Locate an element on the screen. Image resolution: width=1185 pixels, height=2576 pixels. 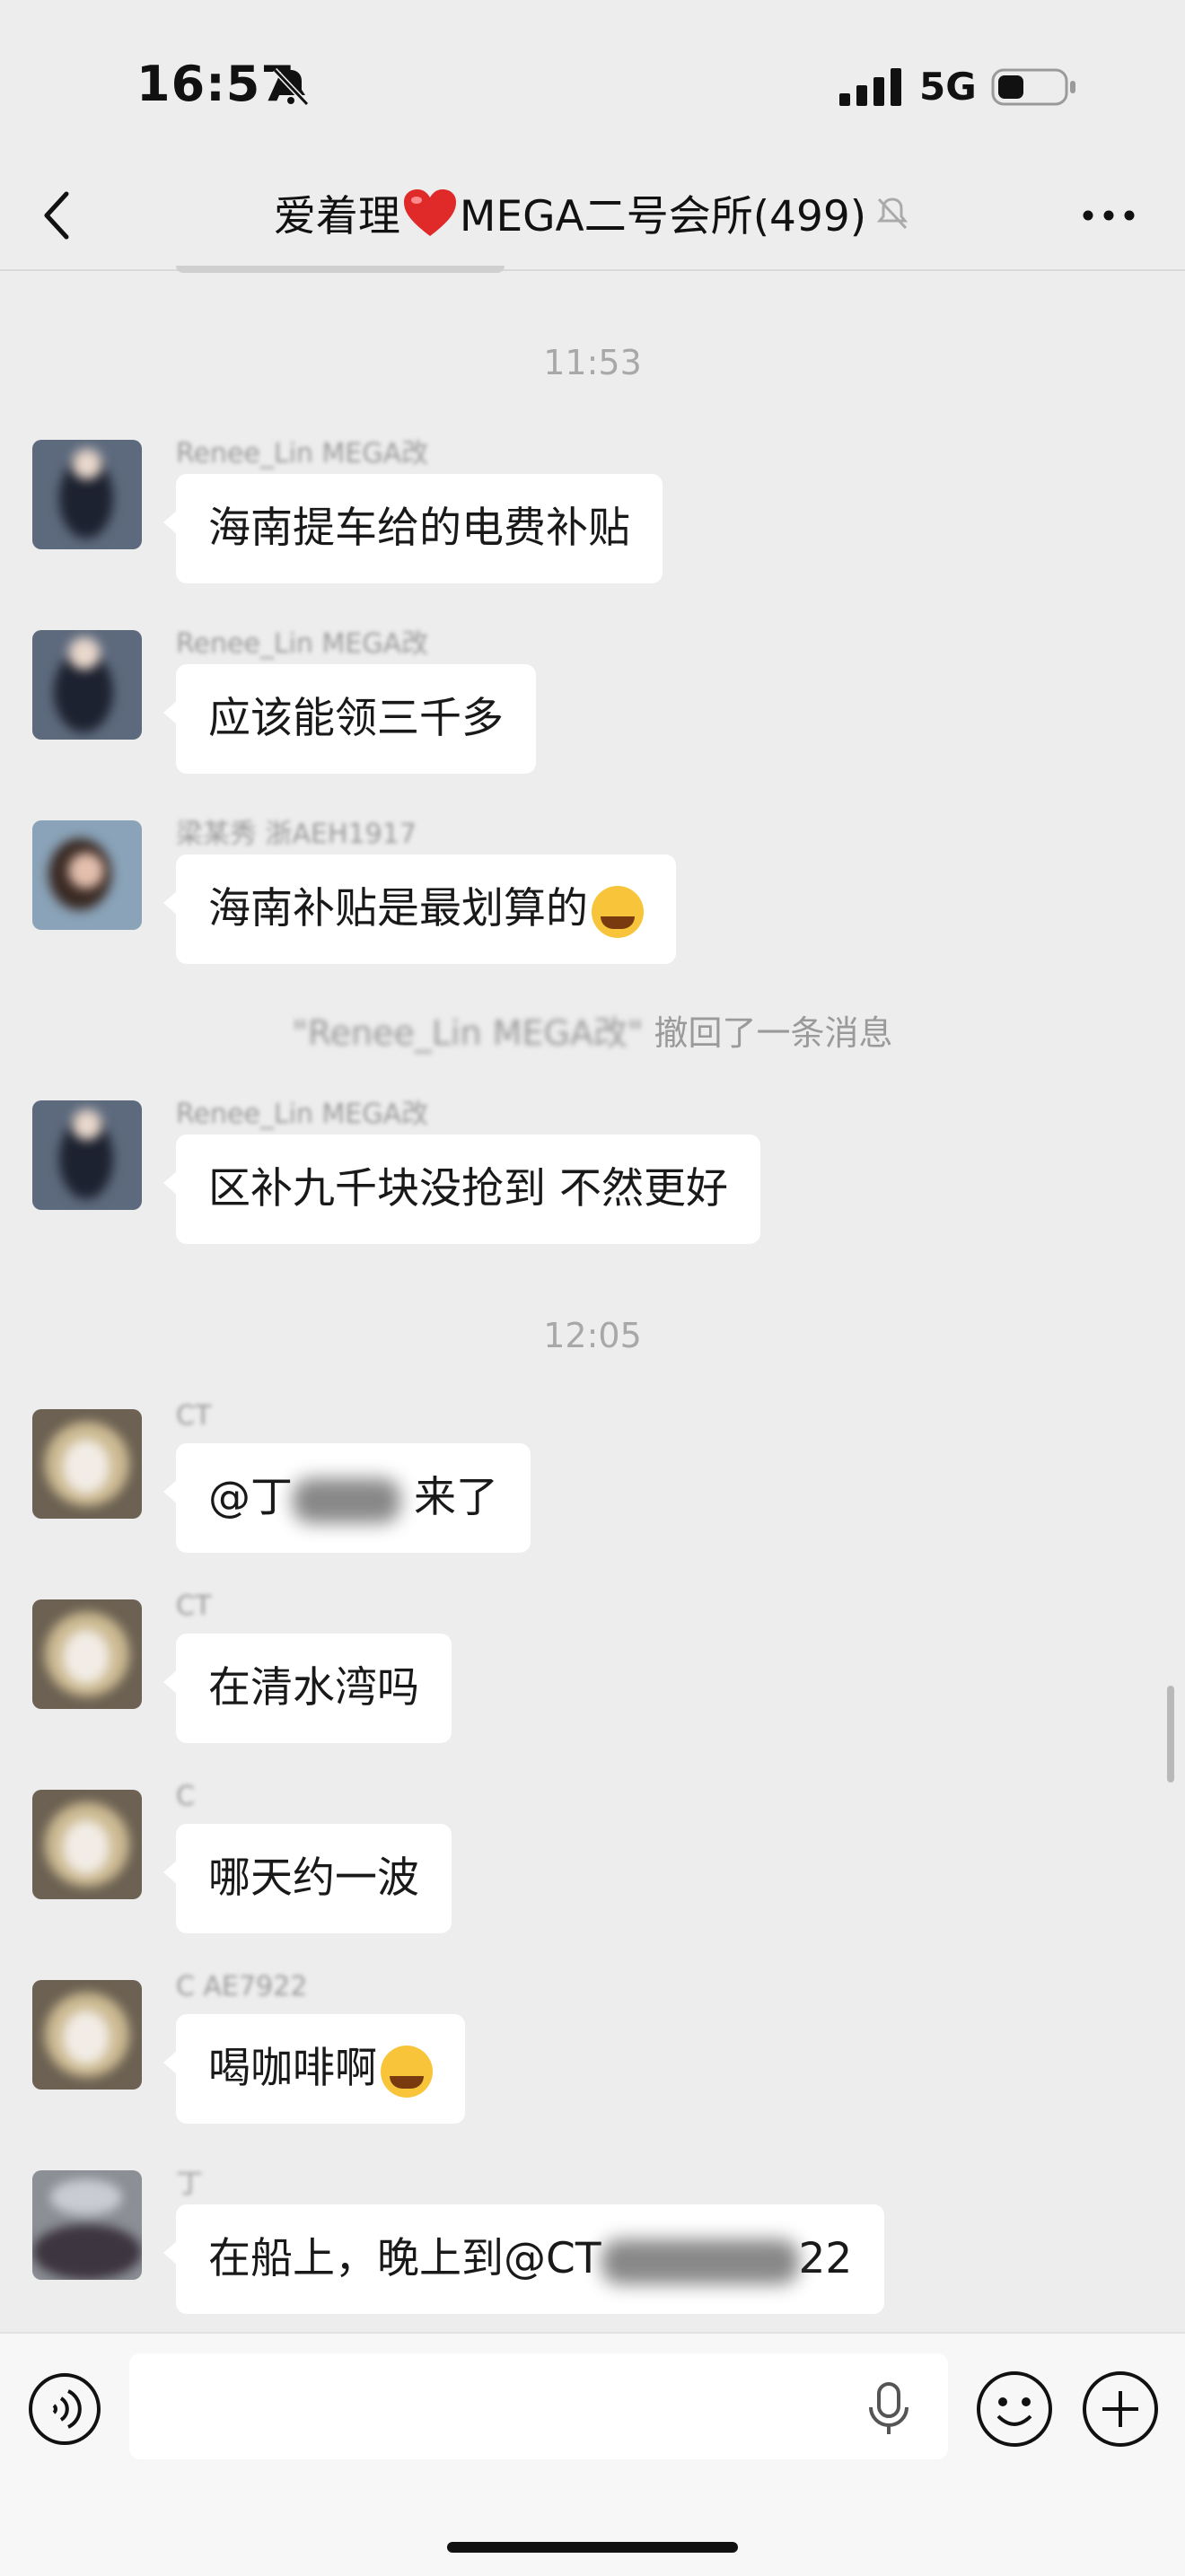
timestamp: 11:53 is located at coordinates (592, 362).